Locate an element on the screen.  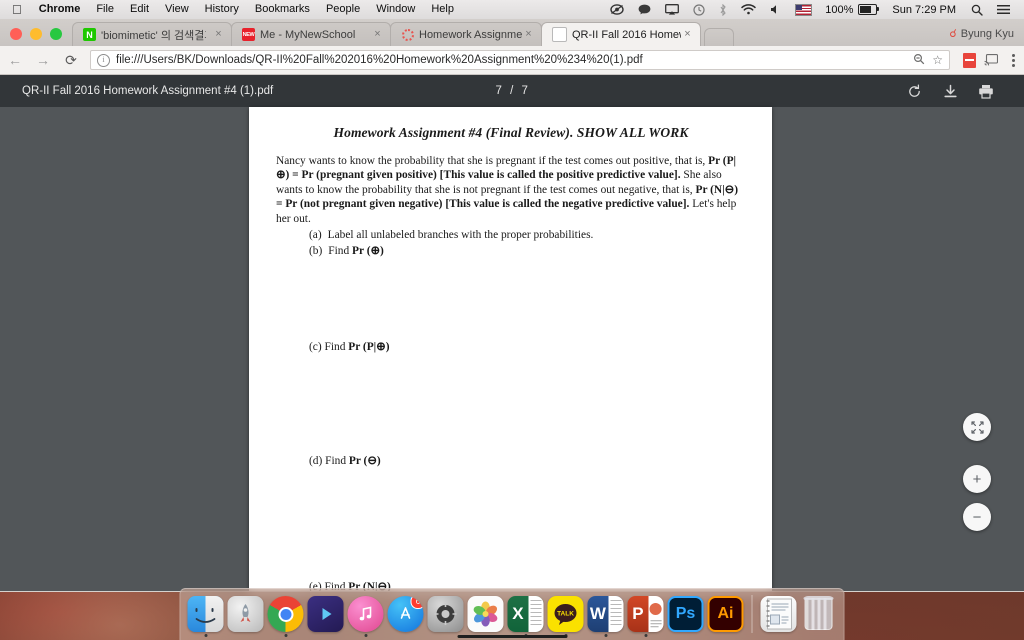
menu-bar-clock: Sun 7:29 PM is located at coordinates (924, 10).